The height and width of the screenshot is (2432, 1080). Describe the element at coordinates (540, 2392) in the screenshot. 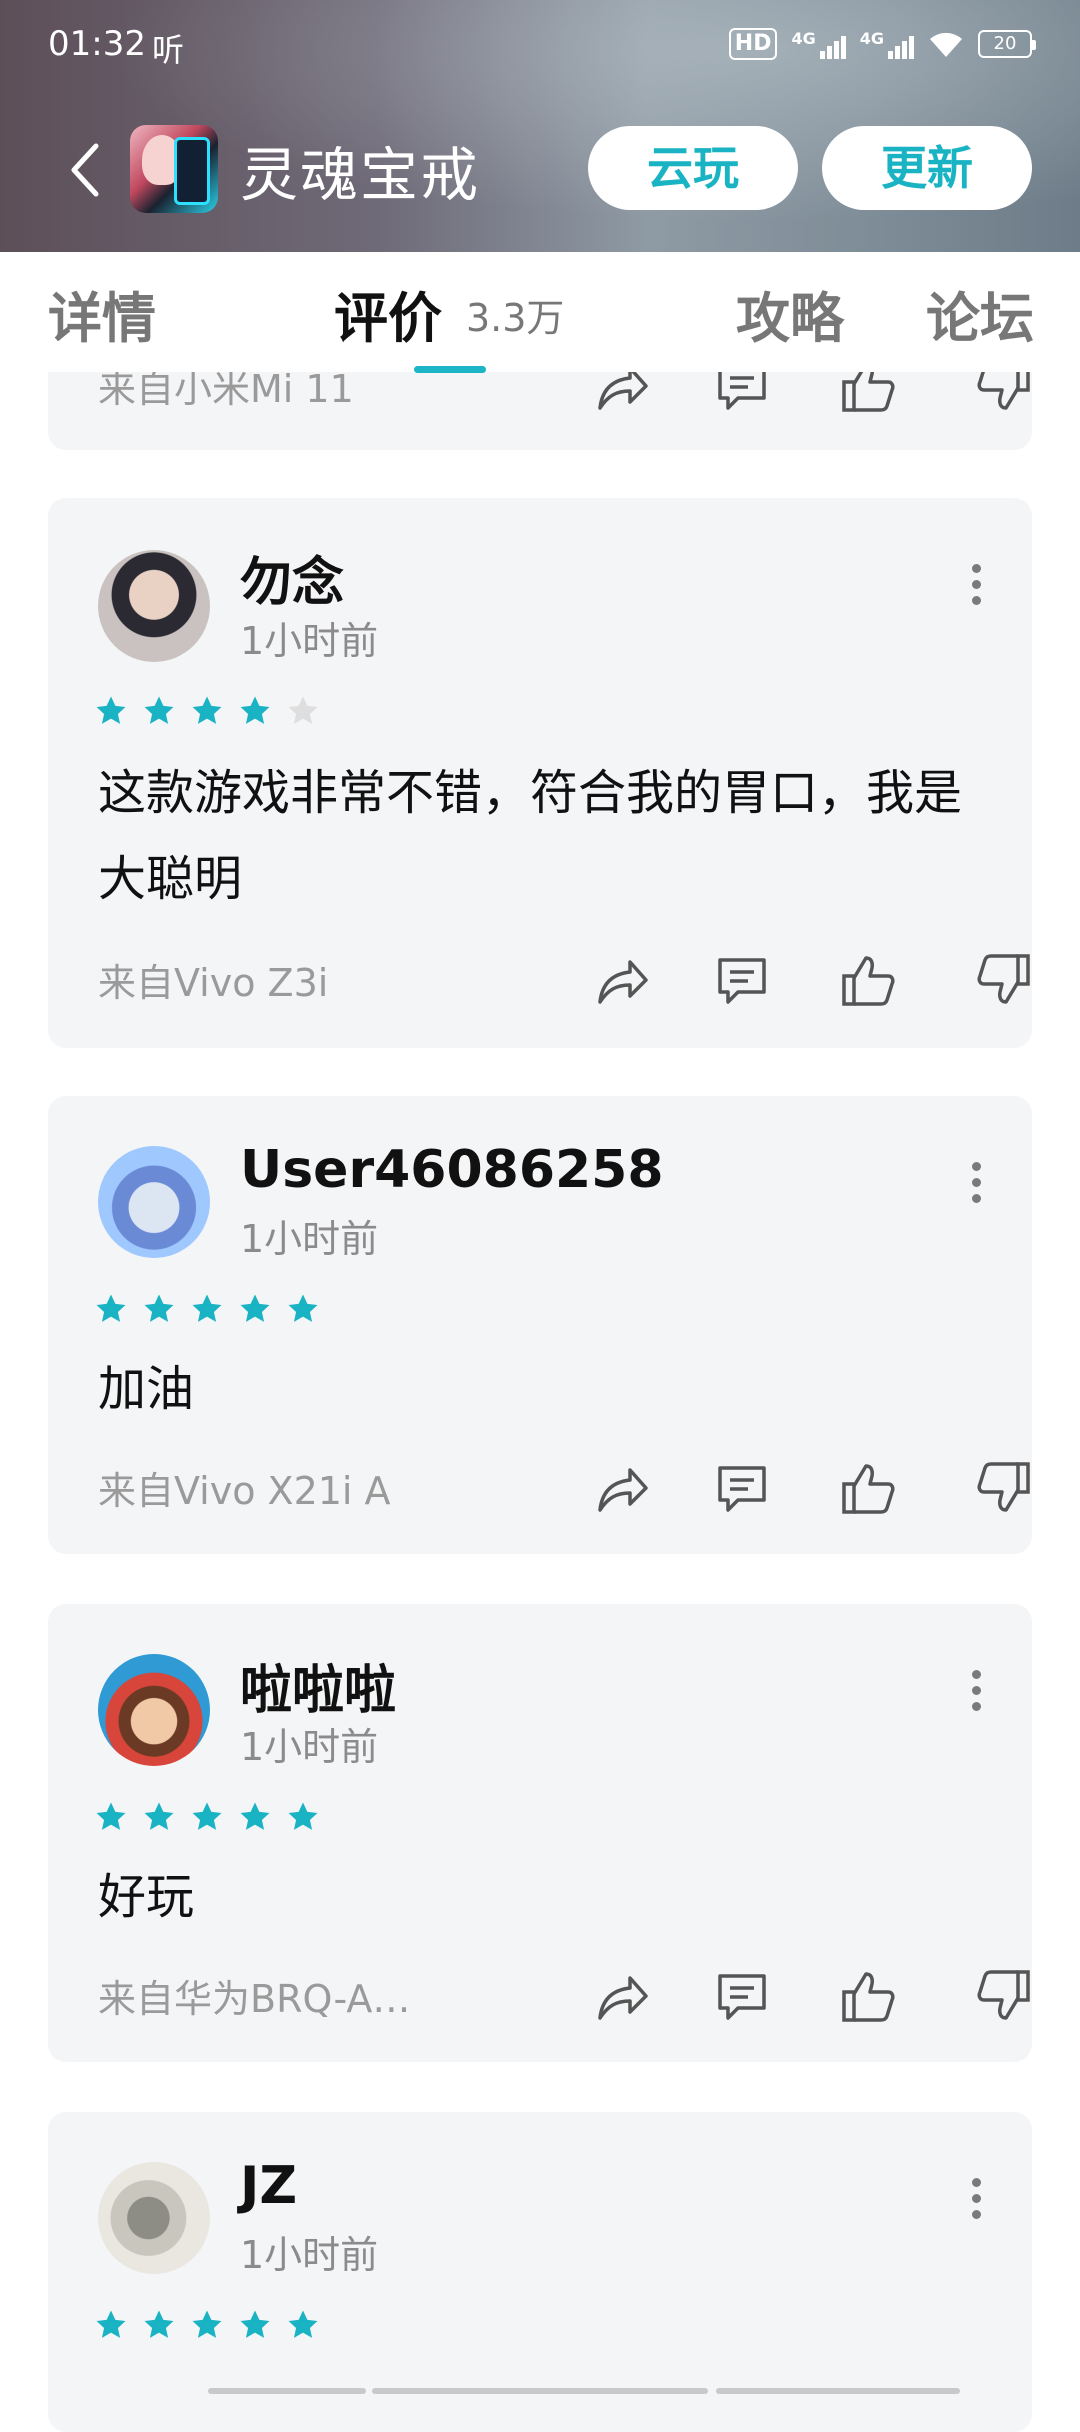

I see `bottom-scroll-hint` at that location.